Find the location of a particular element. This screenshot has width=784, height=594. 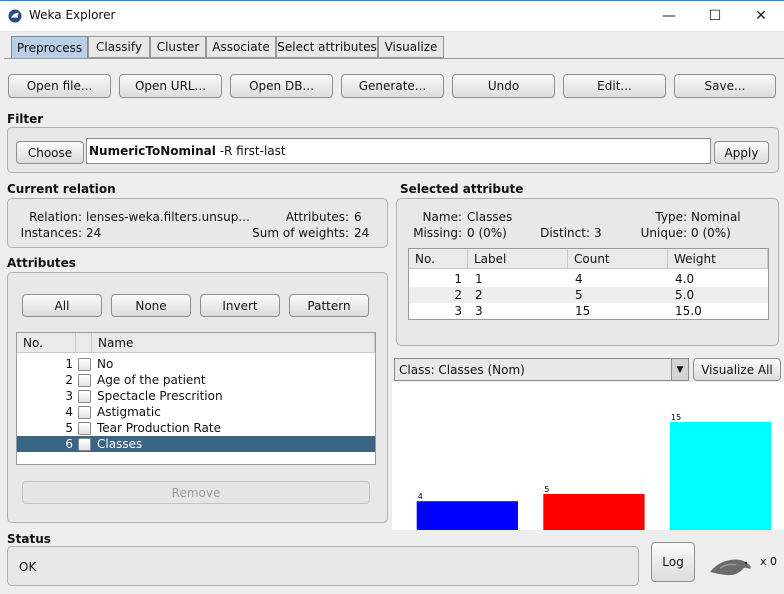

column-header-label: Label is located at coordinates (518, 259).